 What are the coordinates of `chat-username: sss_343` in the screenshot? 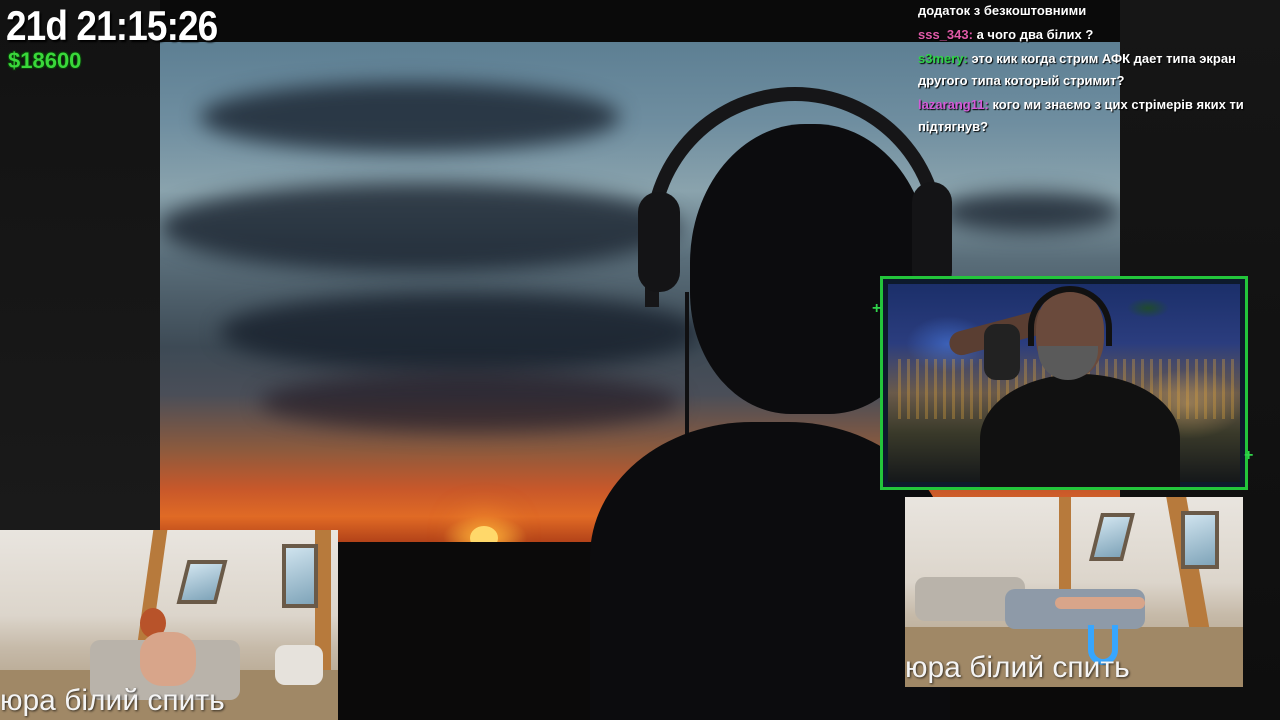 It's located at (943, 34).